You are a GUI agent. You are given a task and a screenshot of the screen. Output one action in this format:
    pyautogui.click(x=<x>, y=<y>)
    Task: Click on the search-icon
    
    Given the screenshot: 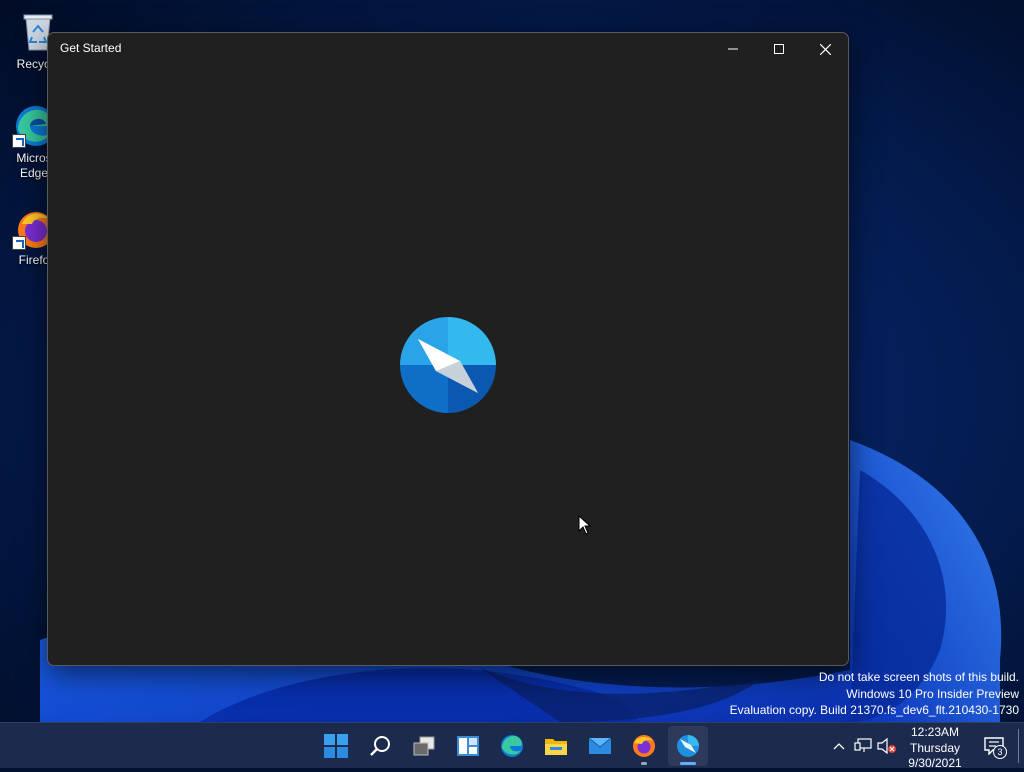 What is the action you would take?
    pyautogui.click(x=380, y=746)
    